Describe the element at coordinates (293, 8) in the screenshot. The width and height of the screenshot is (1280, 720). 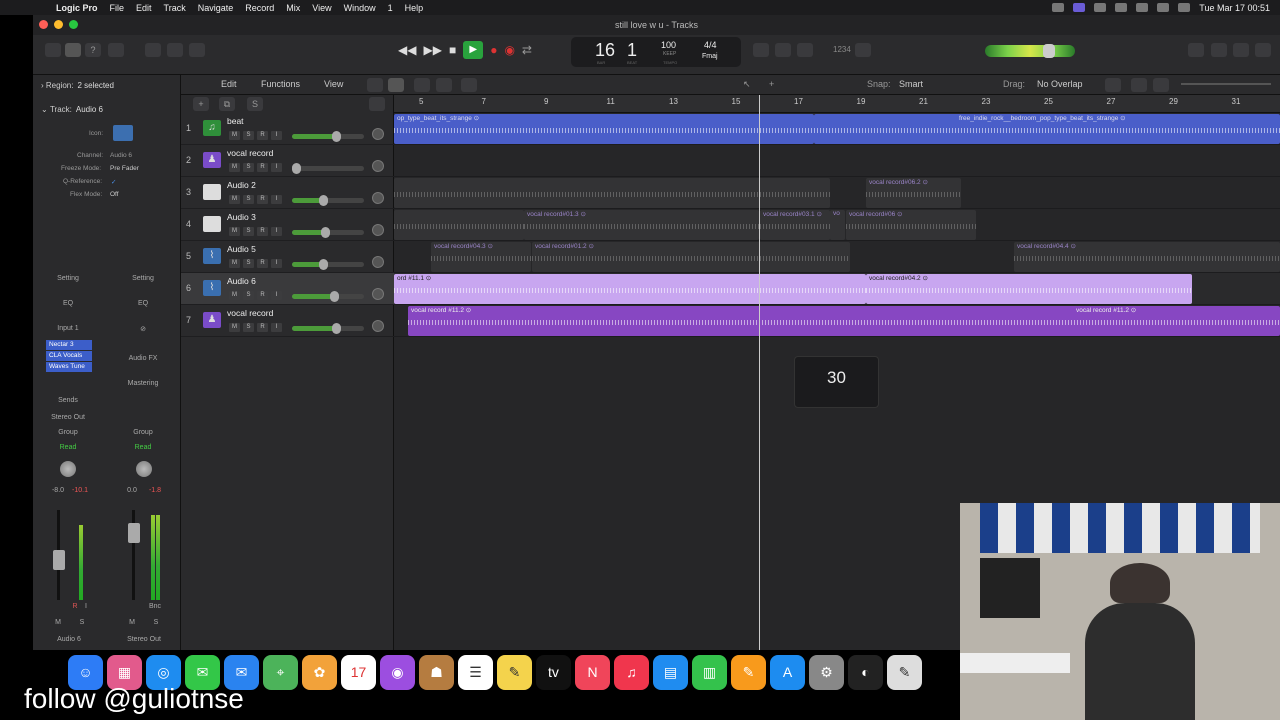
I see `menu-mix: Mix` at that location.